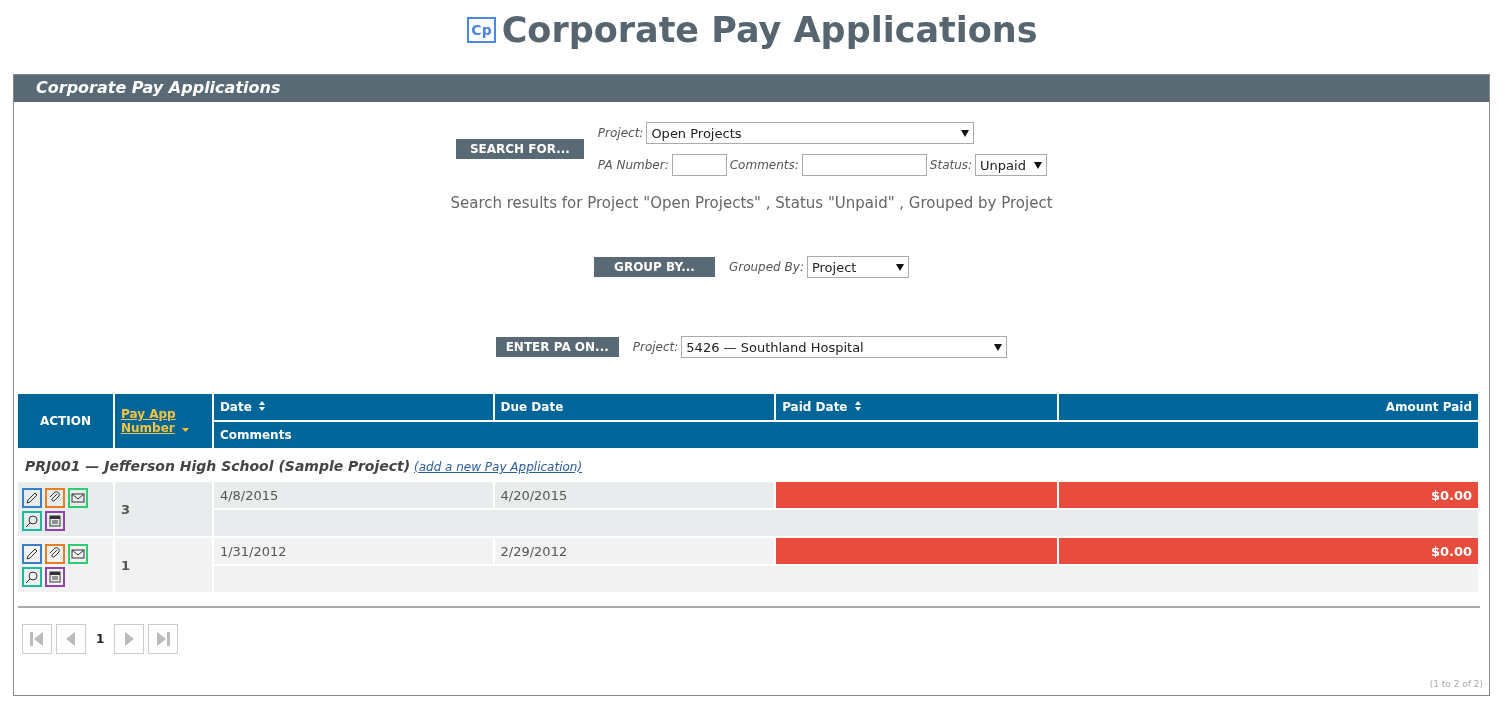 This screenshot has height=719, width=1505. What do you see at coordinates (634, 407) in the screenshot?
I see `column-header: Due Date` at bounding box center [634, 407].